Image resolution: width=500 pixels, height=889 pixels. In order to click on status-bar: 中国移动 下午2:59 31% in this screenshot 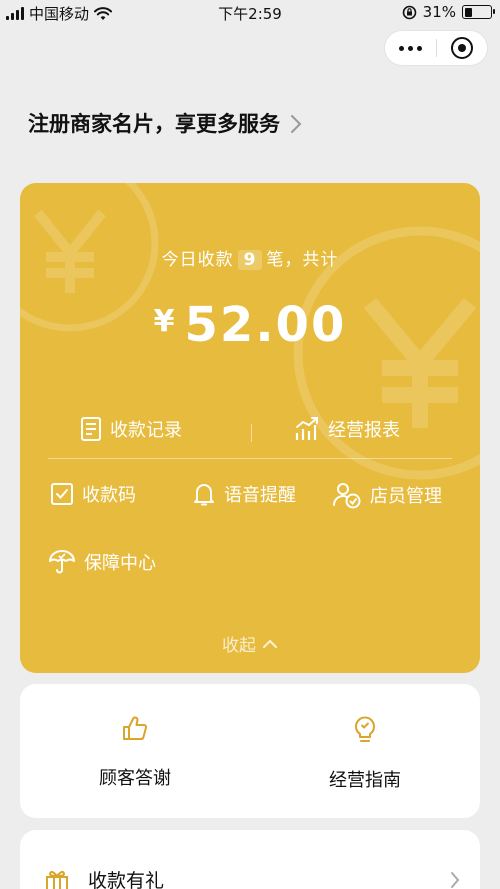, I will do `click(250, 13)`.